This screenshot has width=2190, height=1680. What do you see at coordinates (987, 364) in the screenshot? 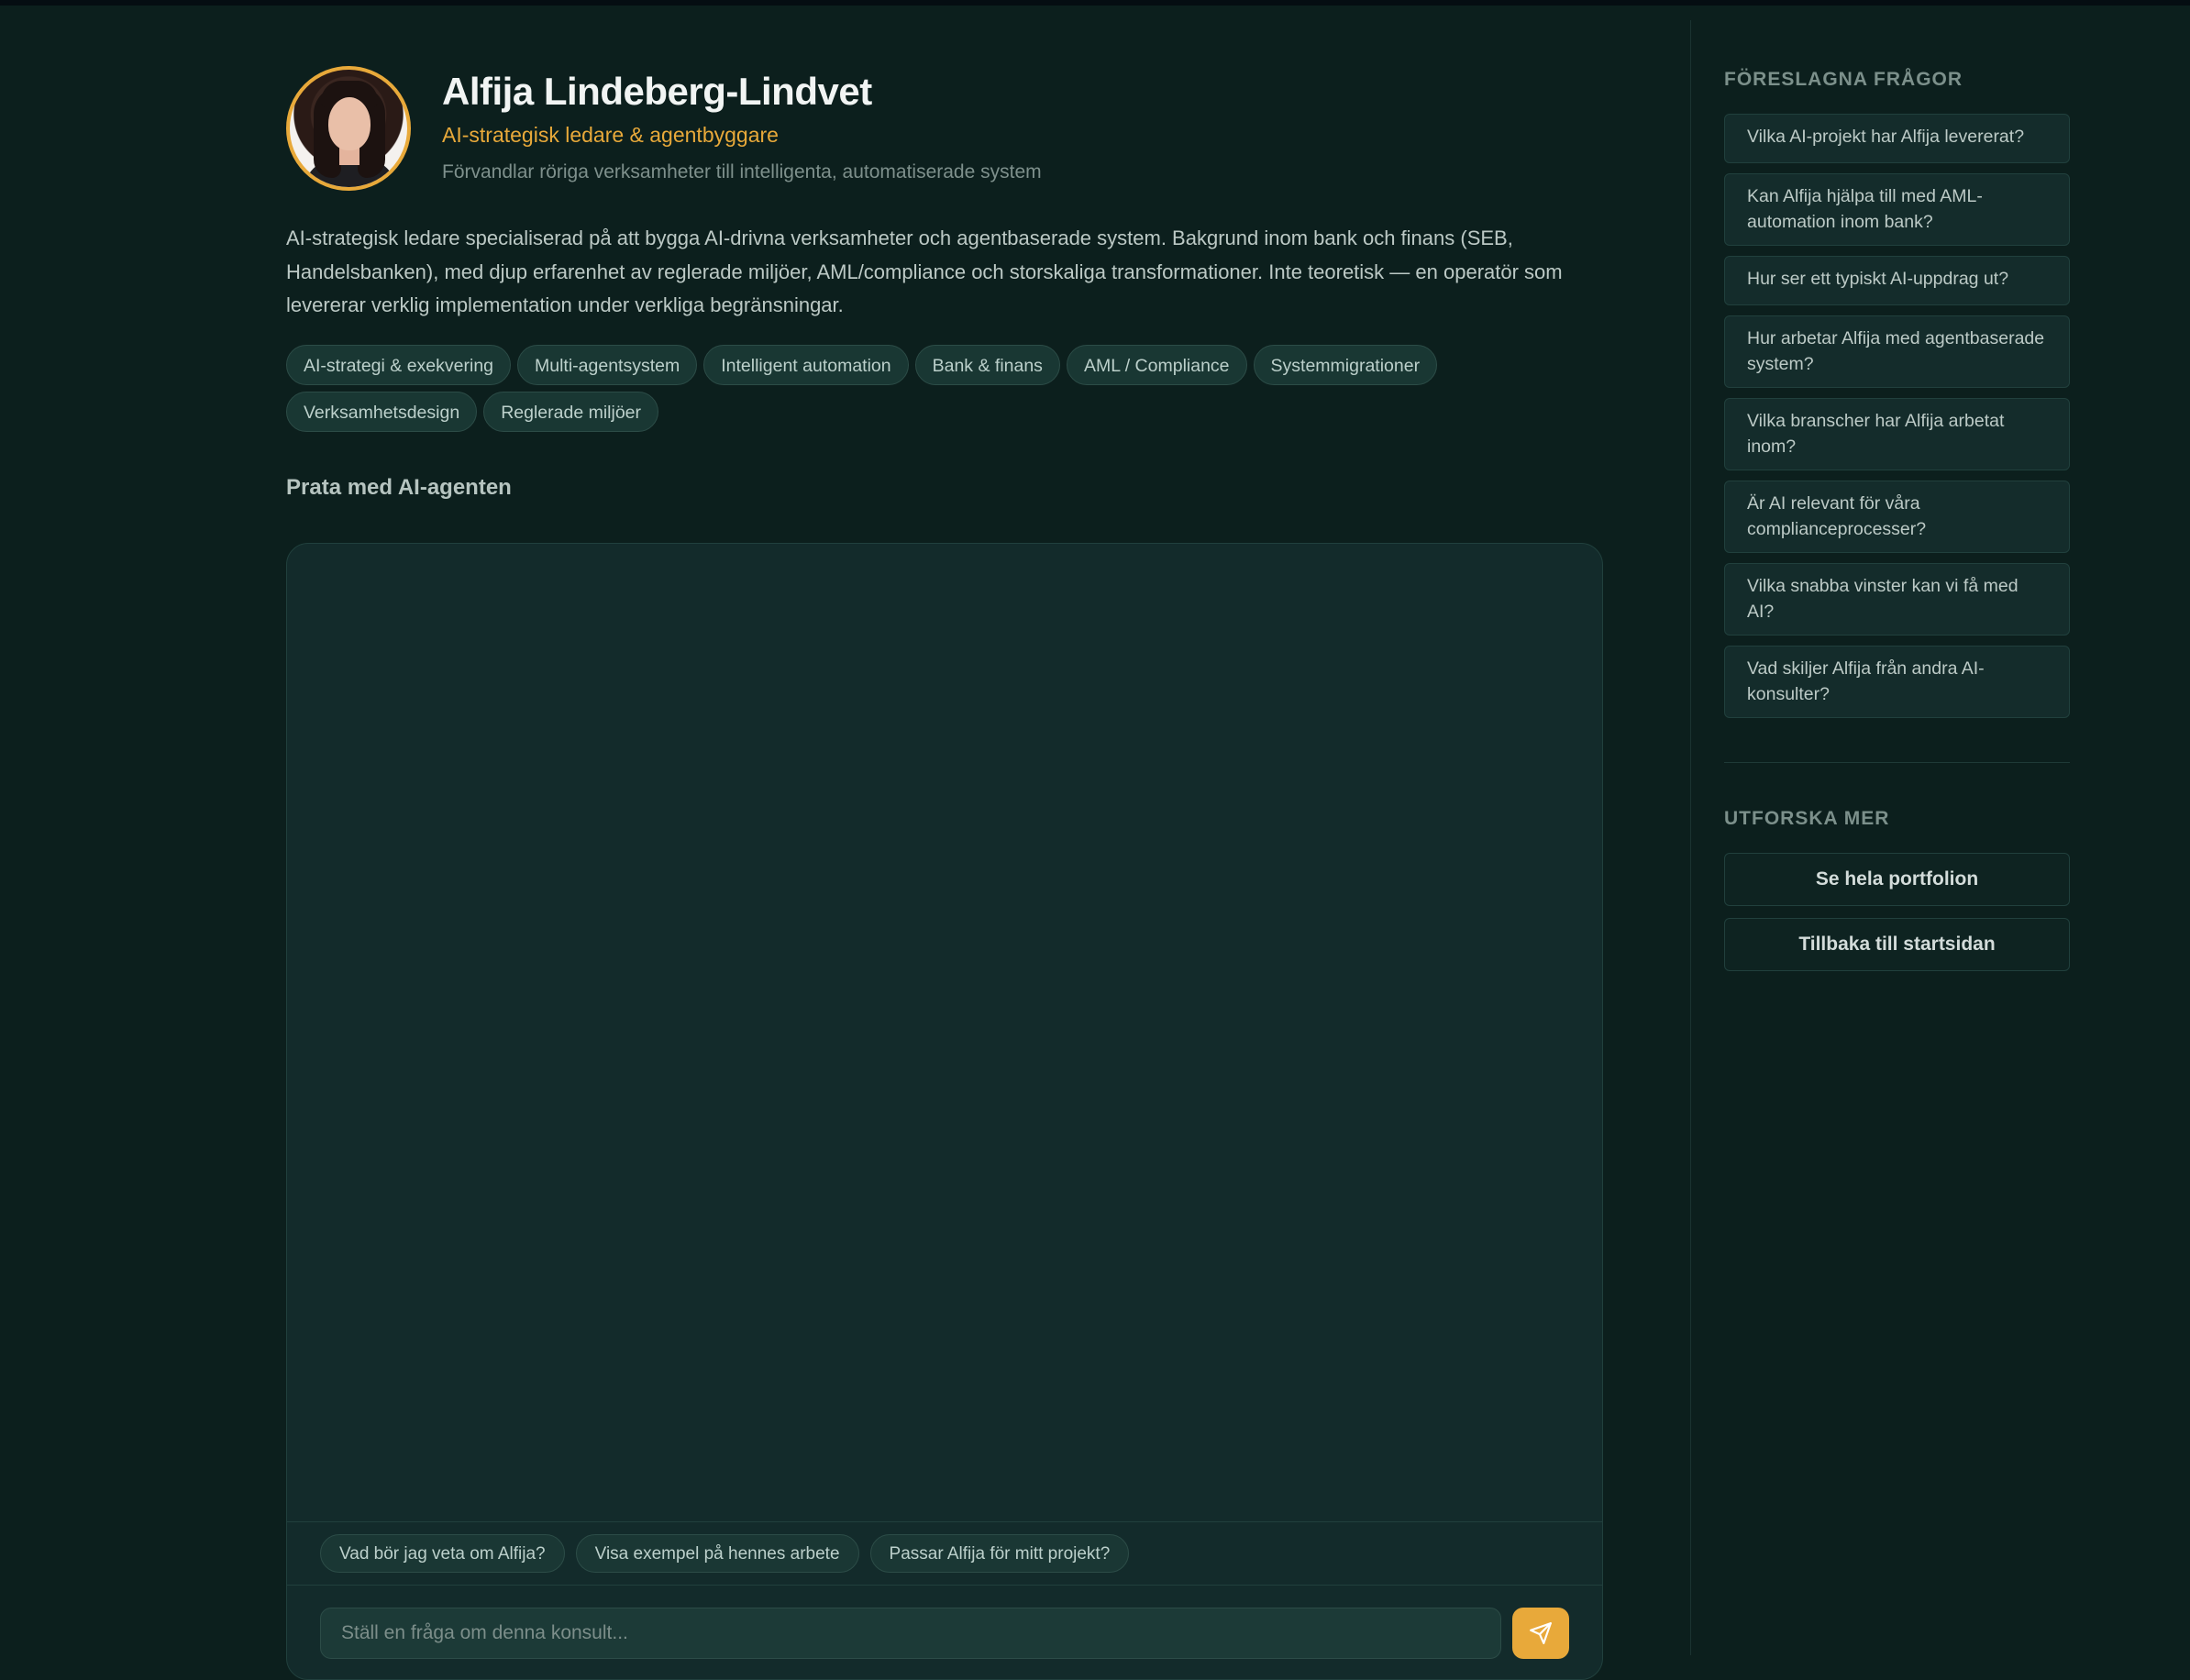
I see `skill-tag: Bank & finans` at bounding box center [987, 364].